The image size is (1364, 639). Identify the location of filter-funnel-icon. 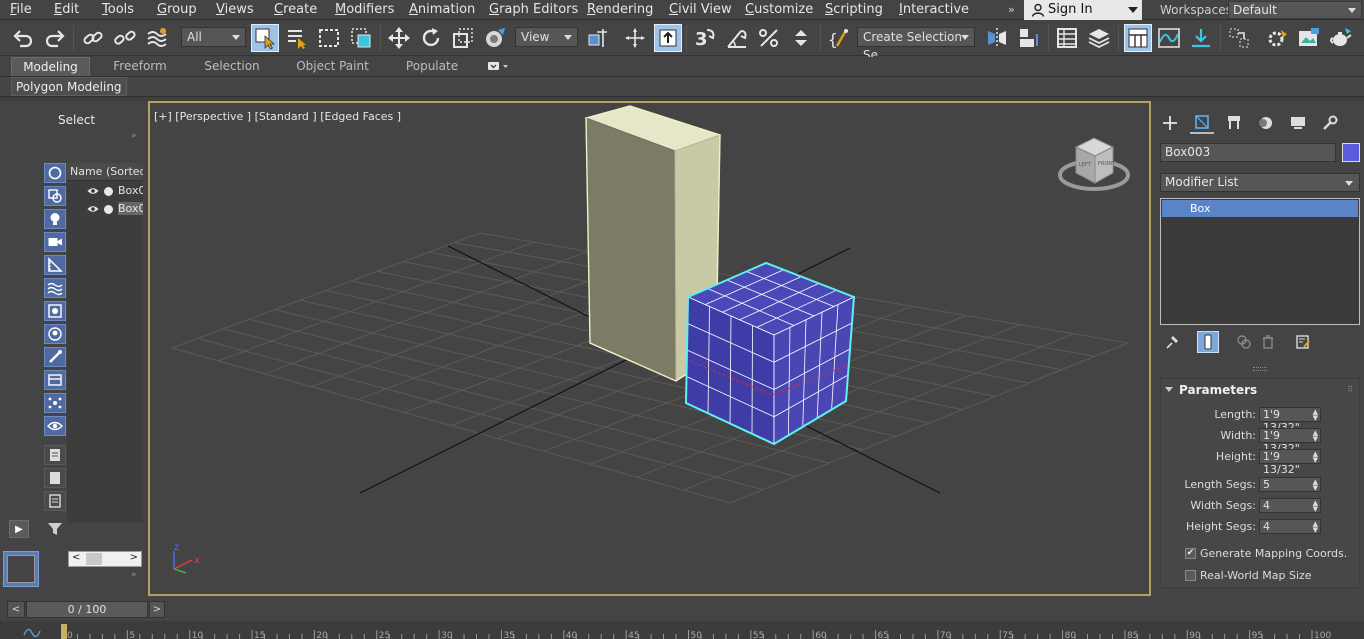
(55, 529).